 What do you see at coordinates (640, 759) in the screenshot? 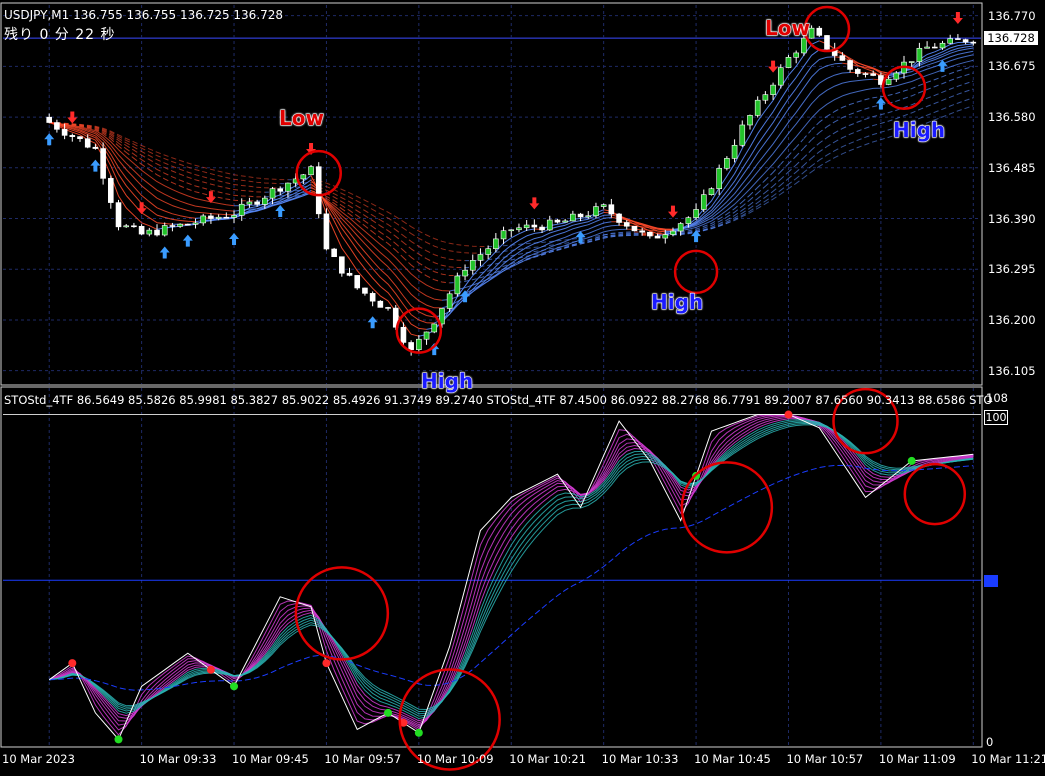
I see `time-tick-label: 10 Mar 10:33` at bounding box center [640, 759].